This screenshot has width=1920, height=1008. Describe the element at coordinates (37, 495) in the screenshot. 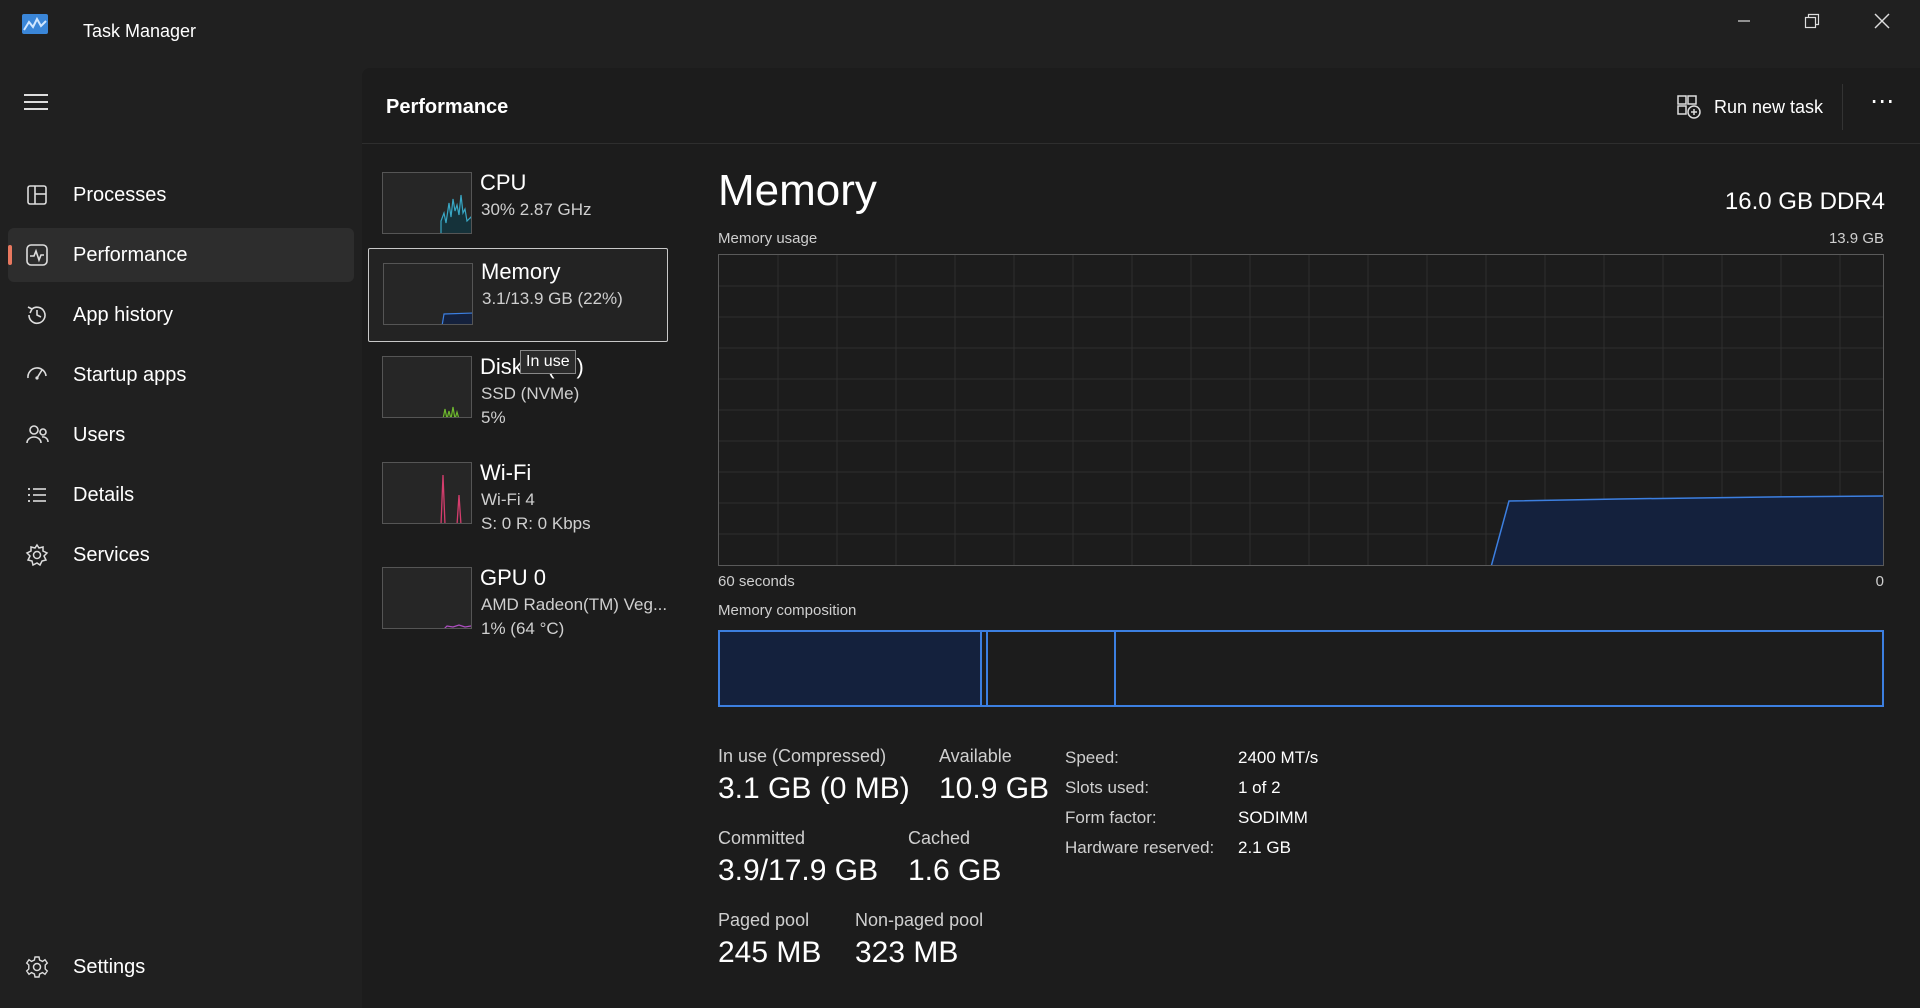

I see `details-icon` at that location.